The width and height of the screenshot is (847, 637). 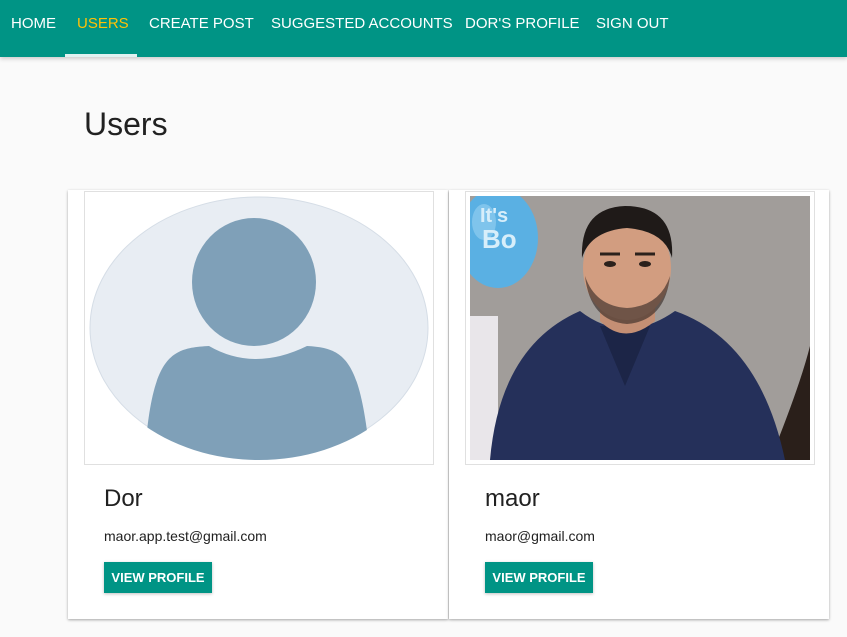 I want to click on page-title: Users, so click(x=126, y=124).